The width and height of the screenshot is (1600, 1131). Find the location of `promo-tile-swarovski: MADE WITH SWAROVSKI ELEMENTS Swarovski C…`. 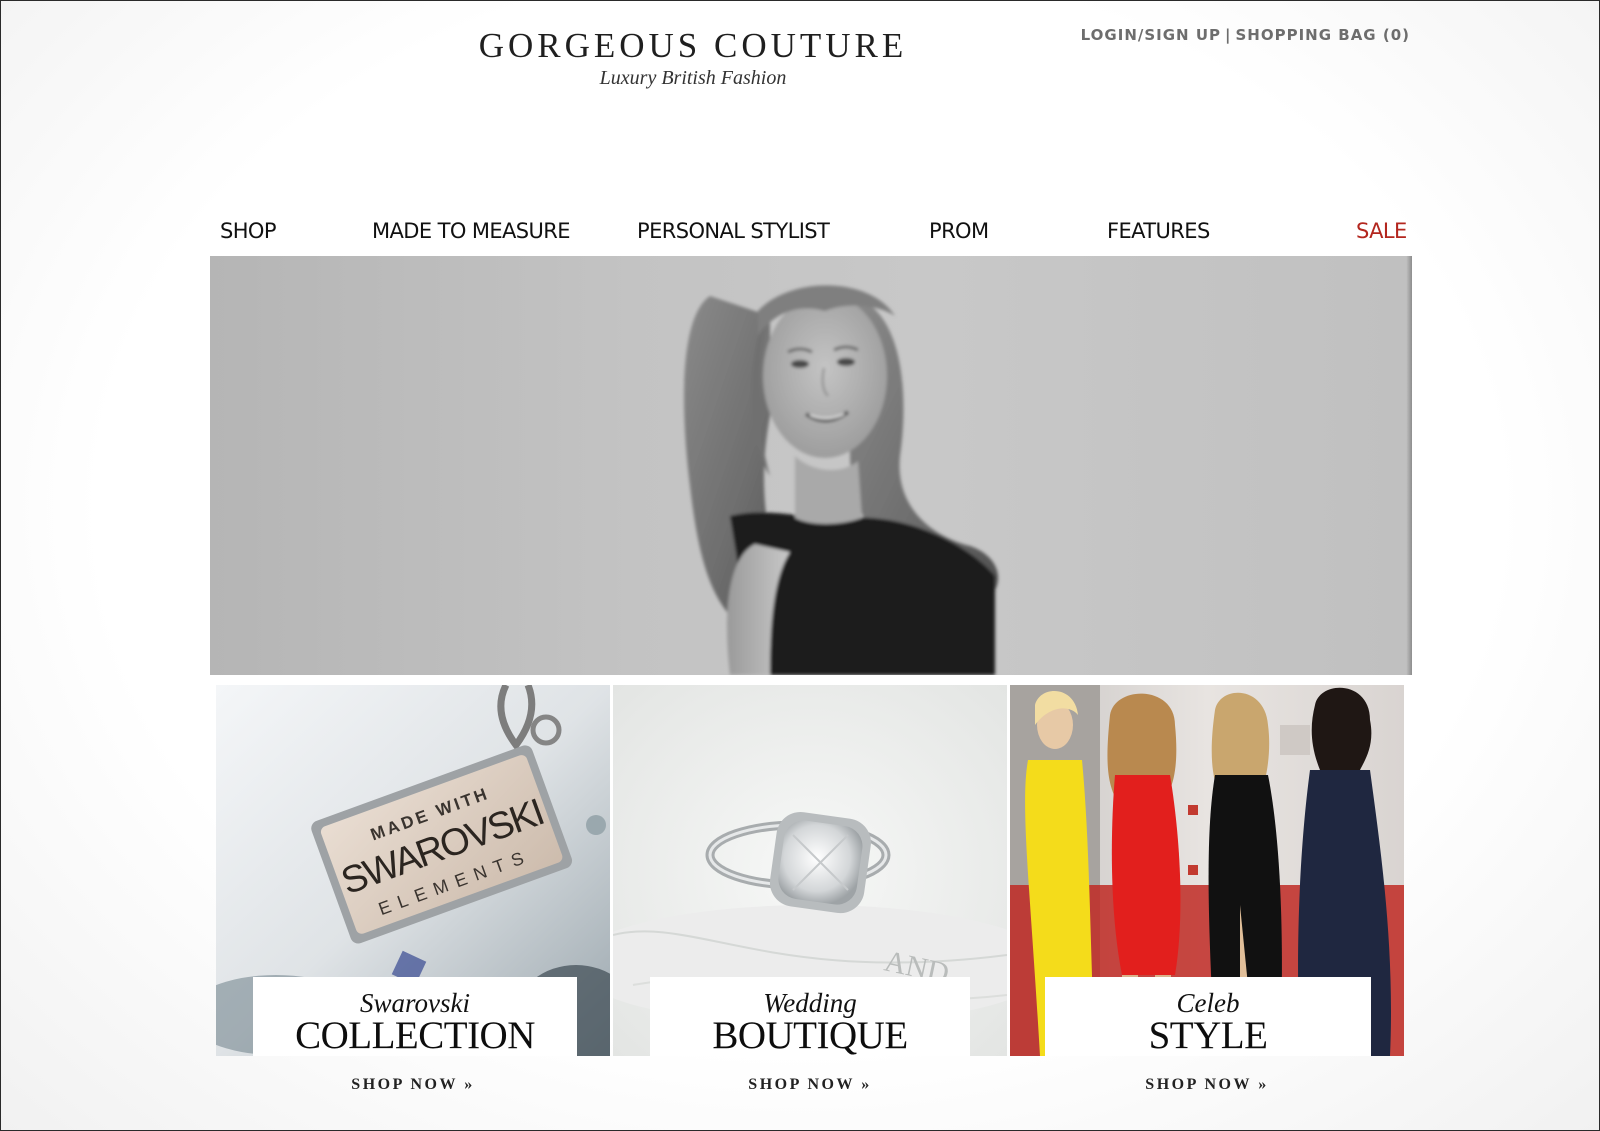

promo-tile-swarovski: MADE WITH SWAROVSKI ELEMENTS Swarovski C… is located at coordinates (413, 889).